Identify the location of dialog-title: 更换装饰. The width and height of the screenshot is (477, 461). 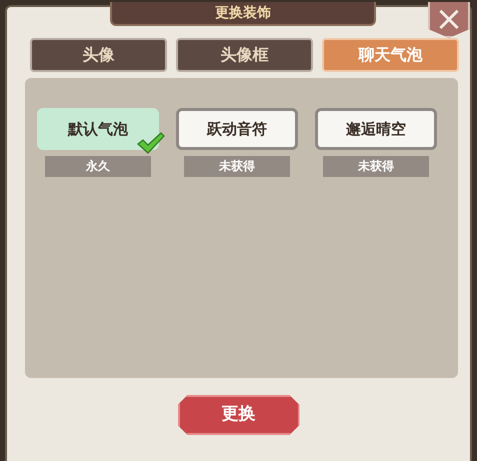
(243, 14).